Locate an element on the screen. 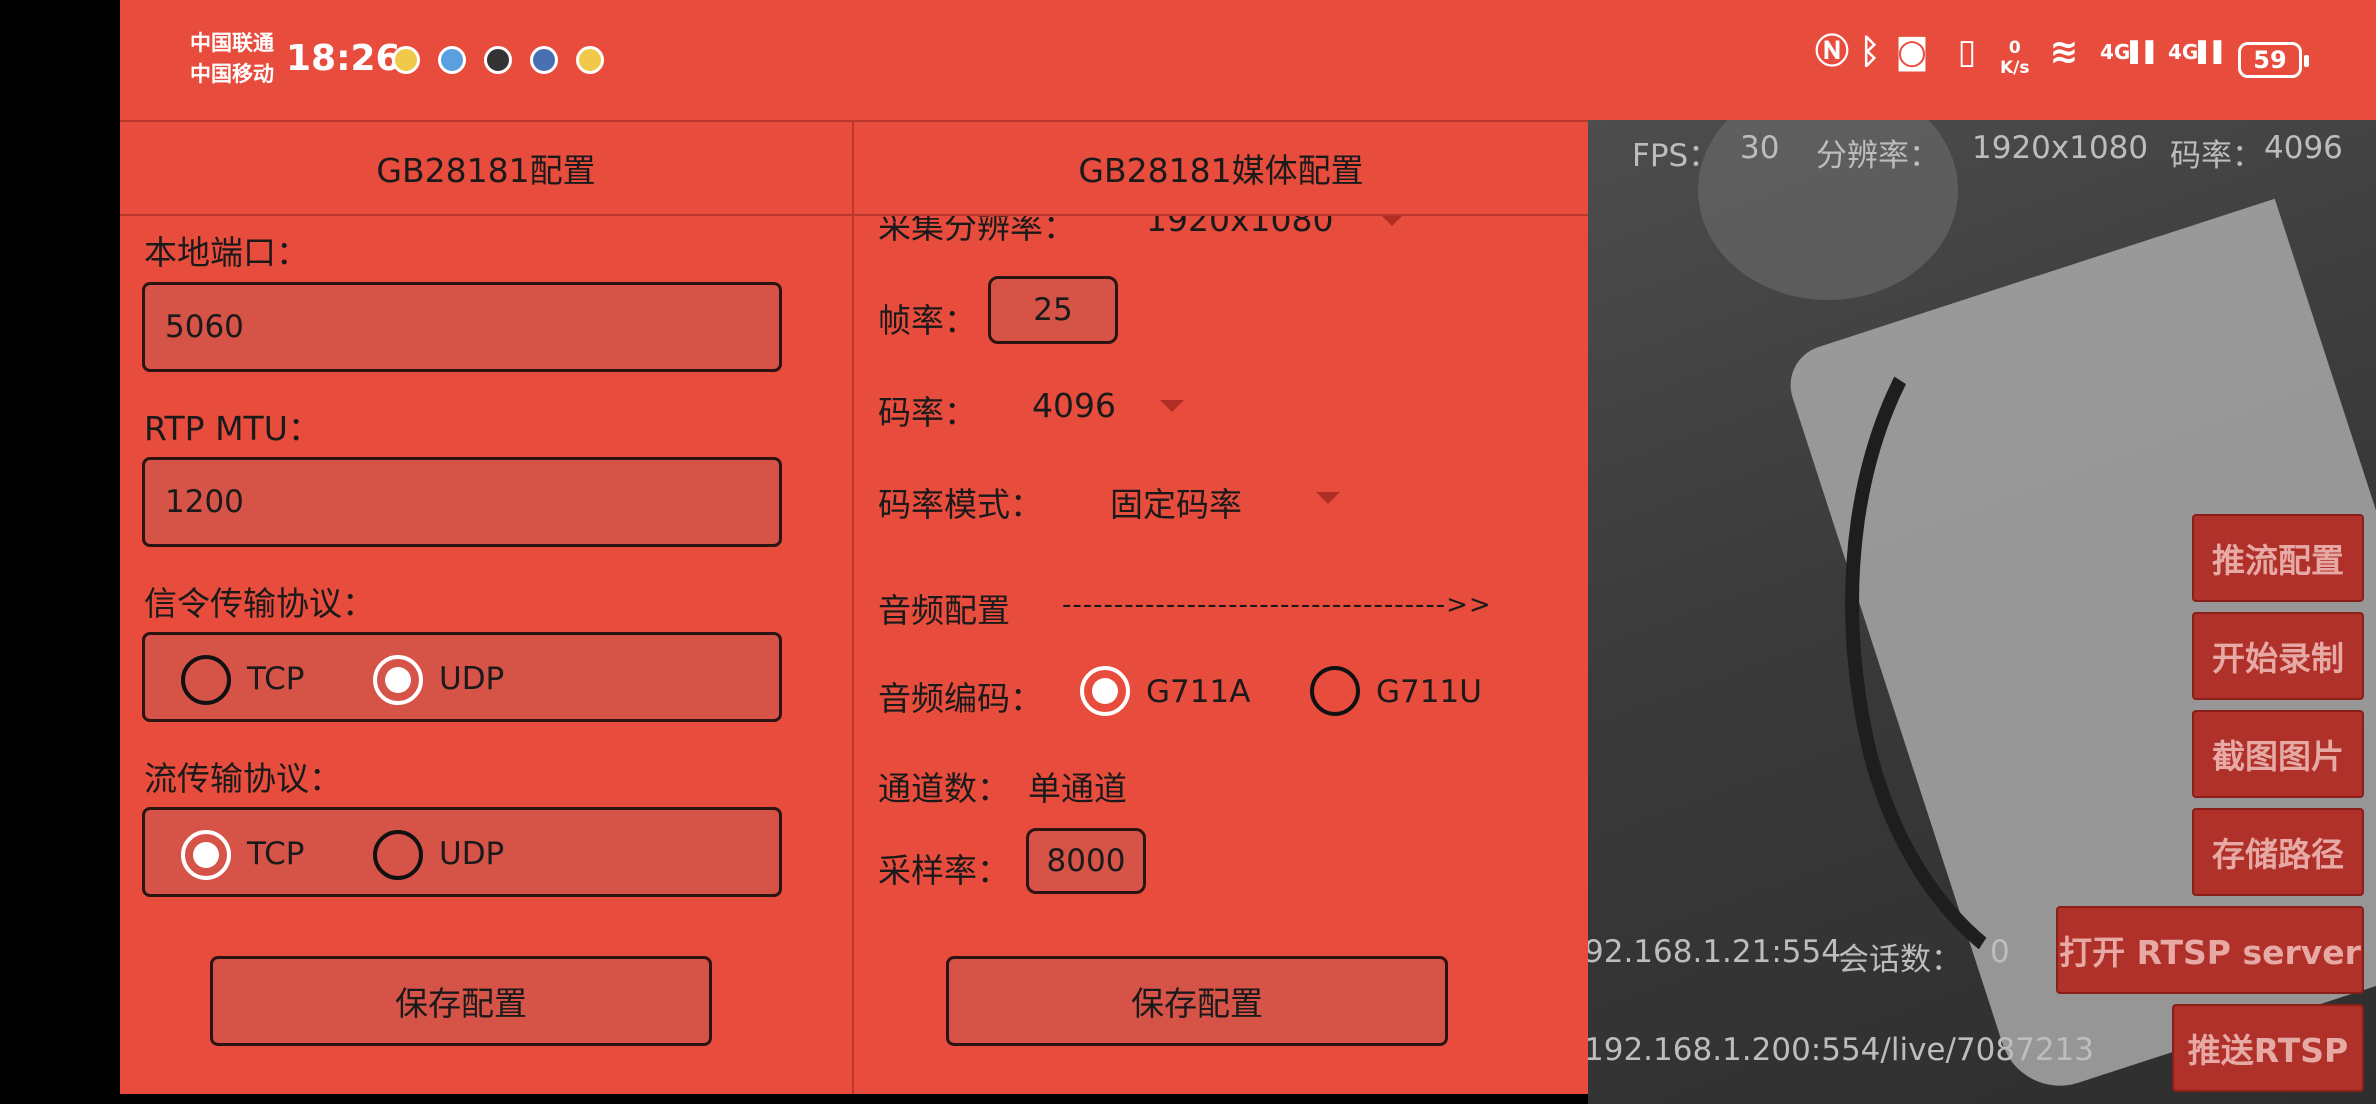 This screenshot has width=2376, height=1104. wifi-icon: ≋ is located at coordinates (2064, 52).